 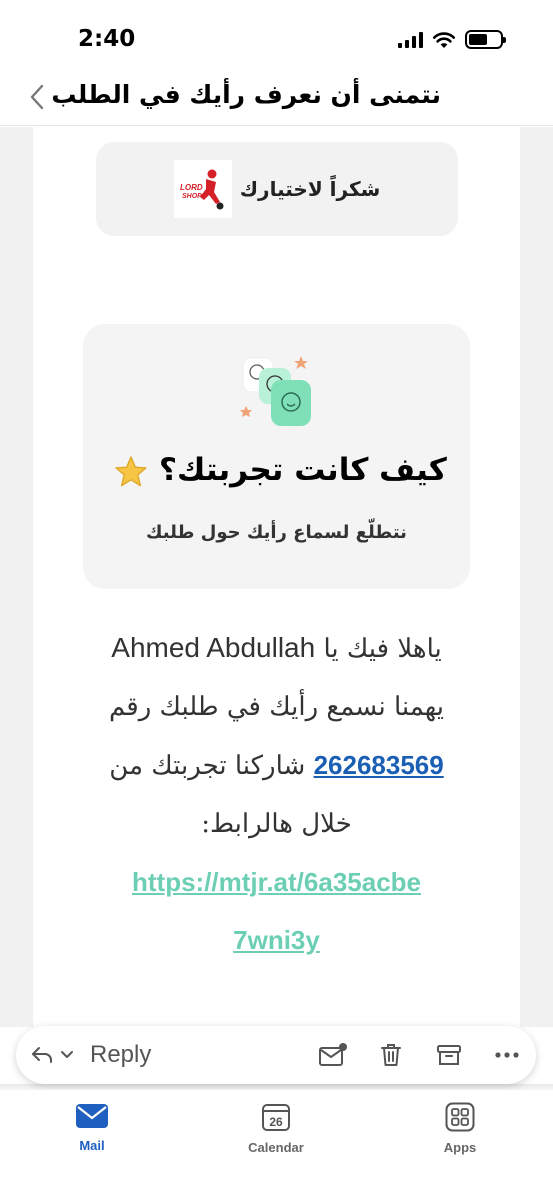 What do you see at coordinates (310, 189) in the screenshot?
I see `thanks-text: شكراً لاختيارك` at bounding box center [310, 189].